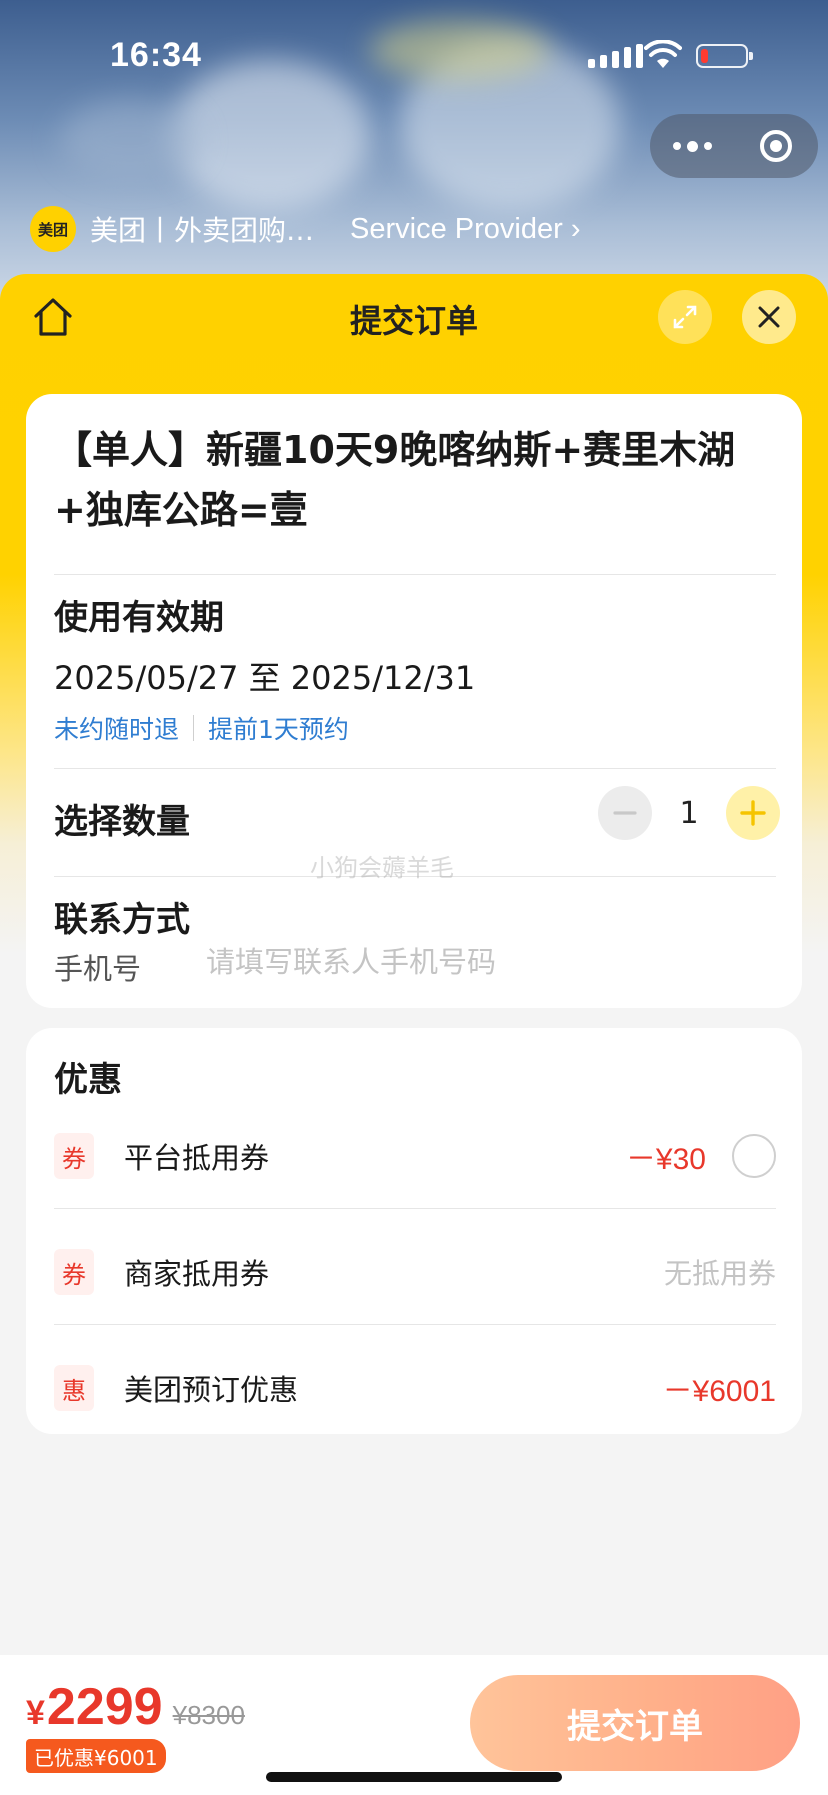 This screenshot has width=828, height=1795. What do you see at coordinates (265, 678) in the screenshot?
I see `validity-range: 2025/05/27 至 2025/12/31` at bounding box center [265, 678].